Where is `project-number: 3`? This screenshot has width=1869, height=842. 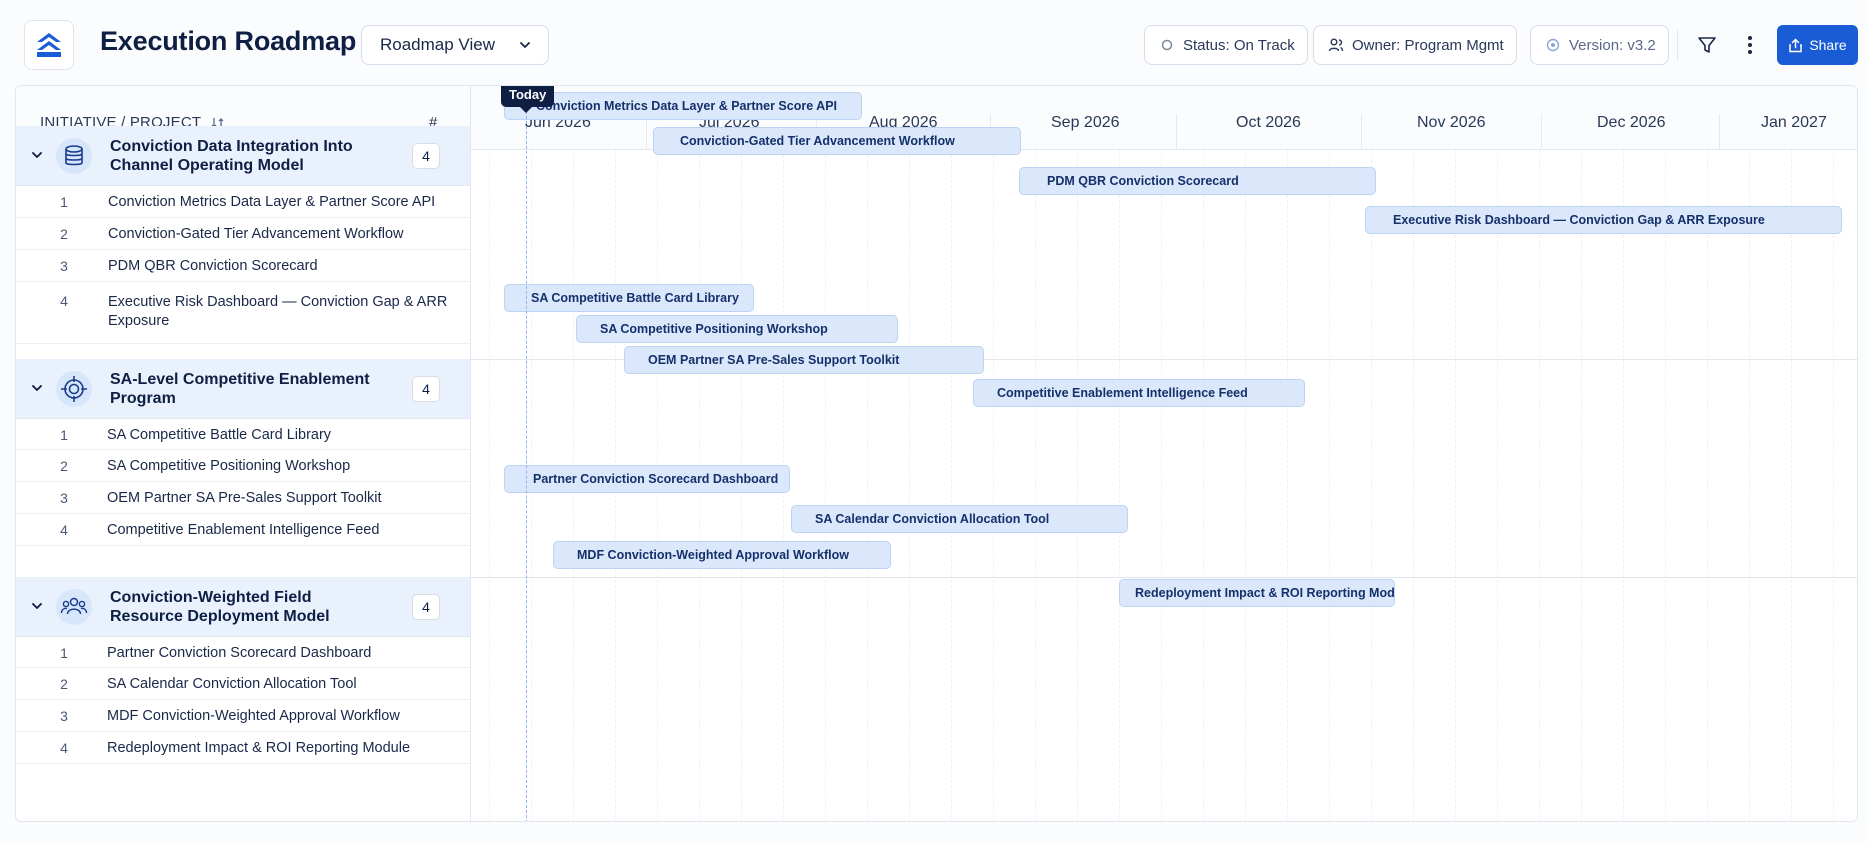
project-number: 3 is located at coordinates (64, 266).